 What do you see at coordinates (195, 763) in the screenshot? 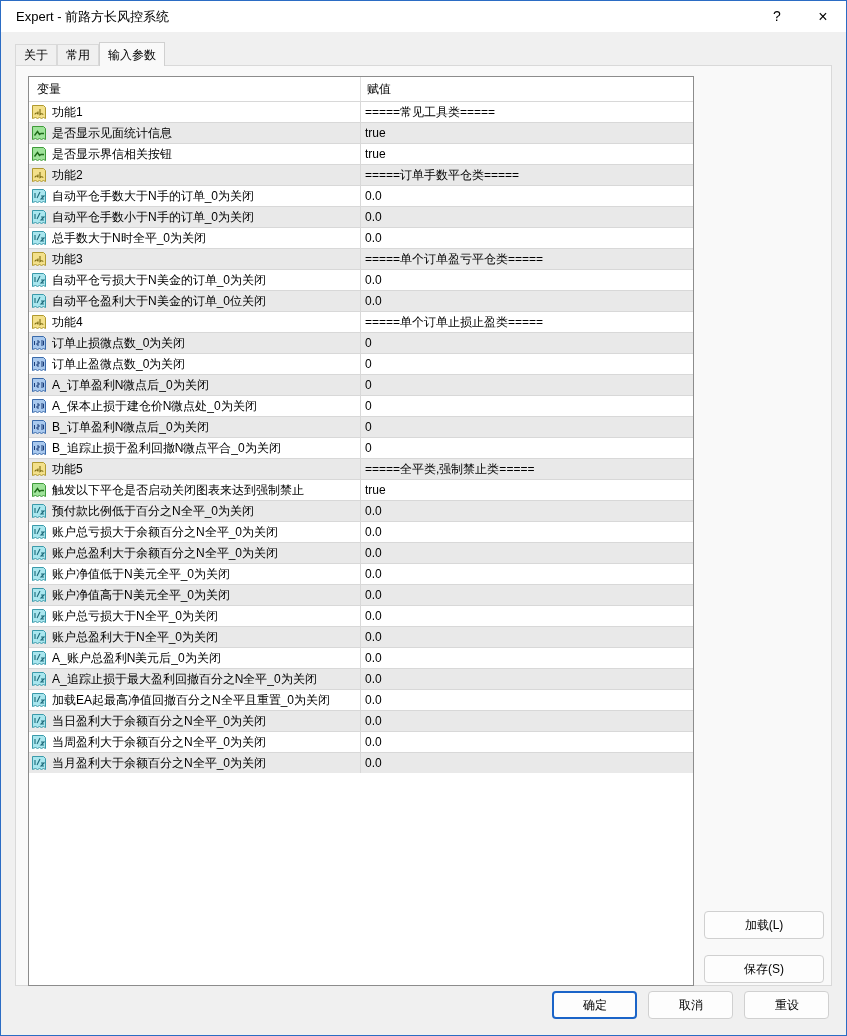
I see `variable-cell: 当月盈利大于余额百分之N全平_0为关闭` at bounding box center [195, 763].